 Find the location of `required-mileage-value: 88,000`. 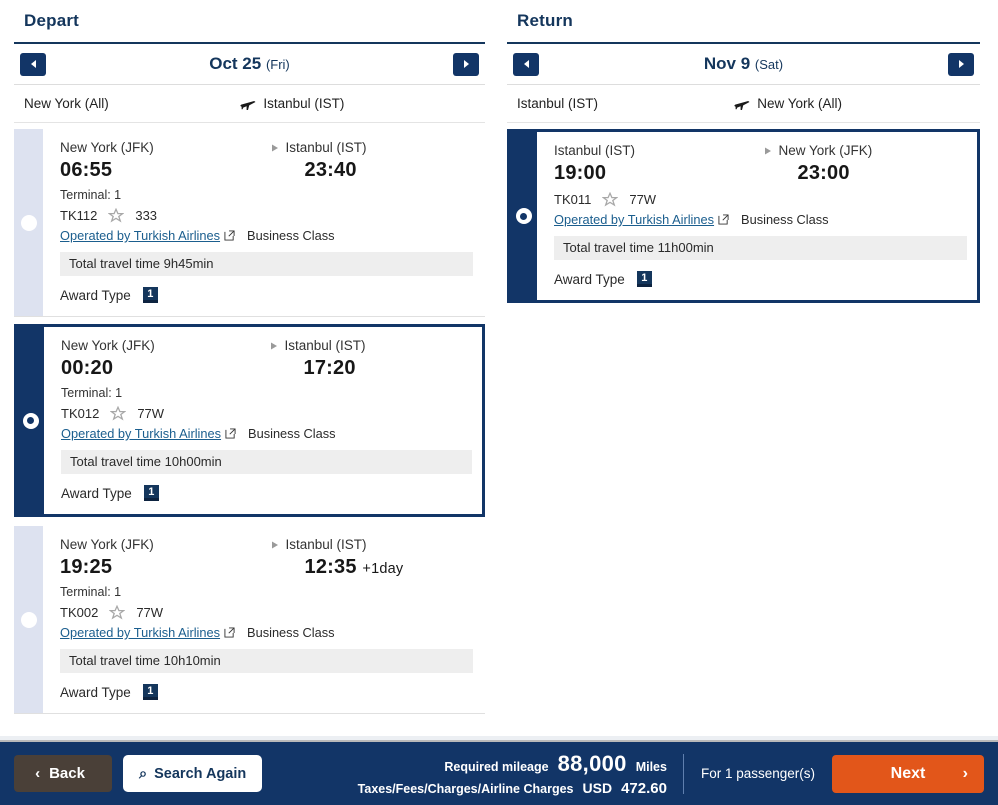

required-mileage-value: 88,000 is located at coordinates (592, 763).